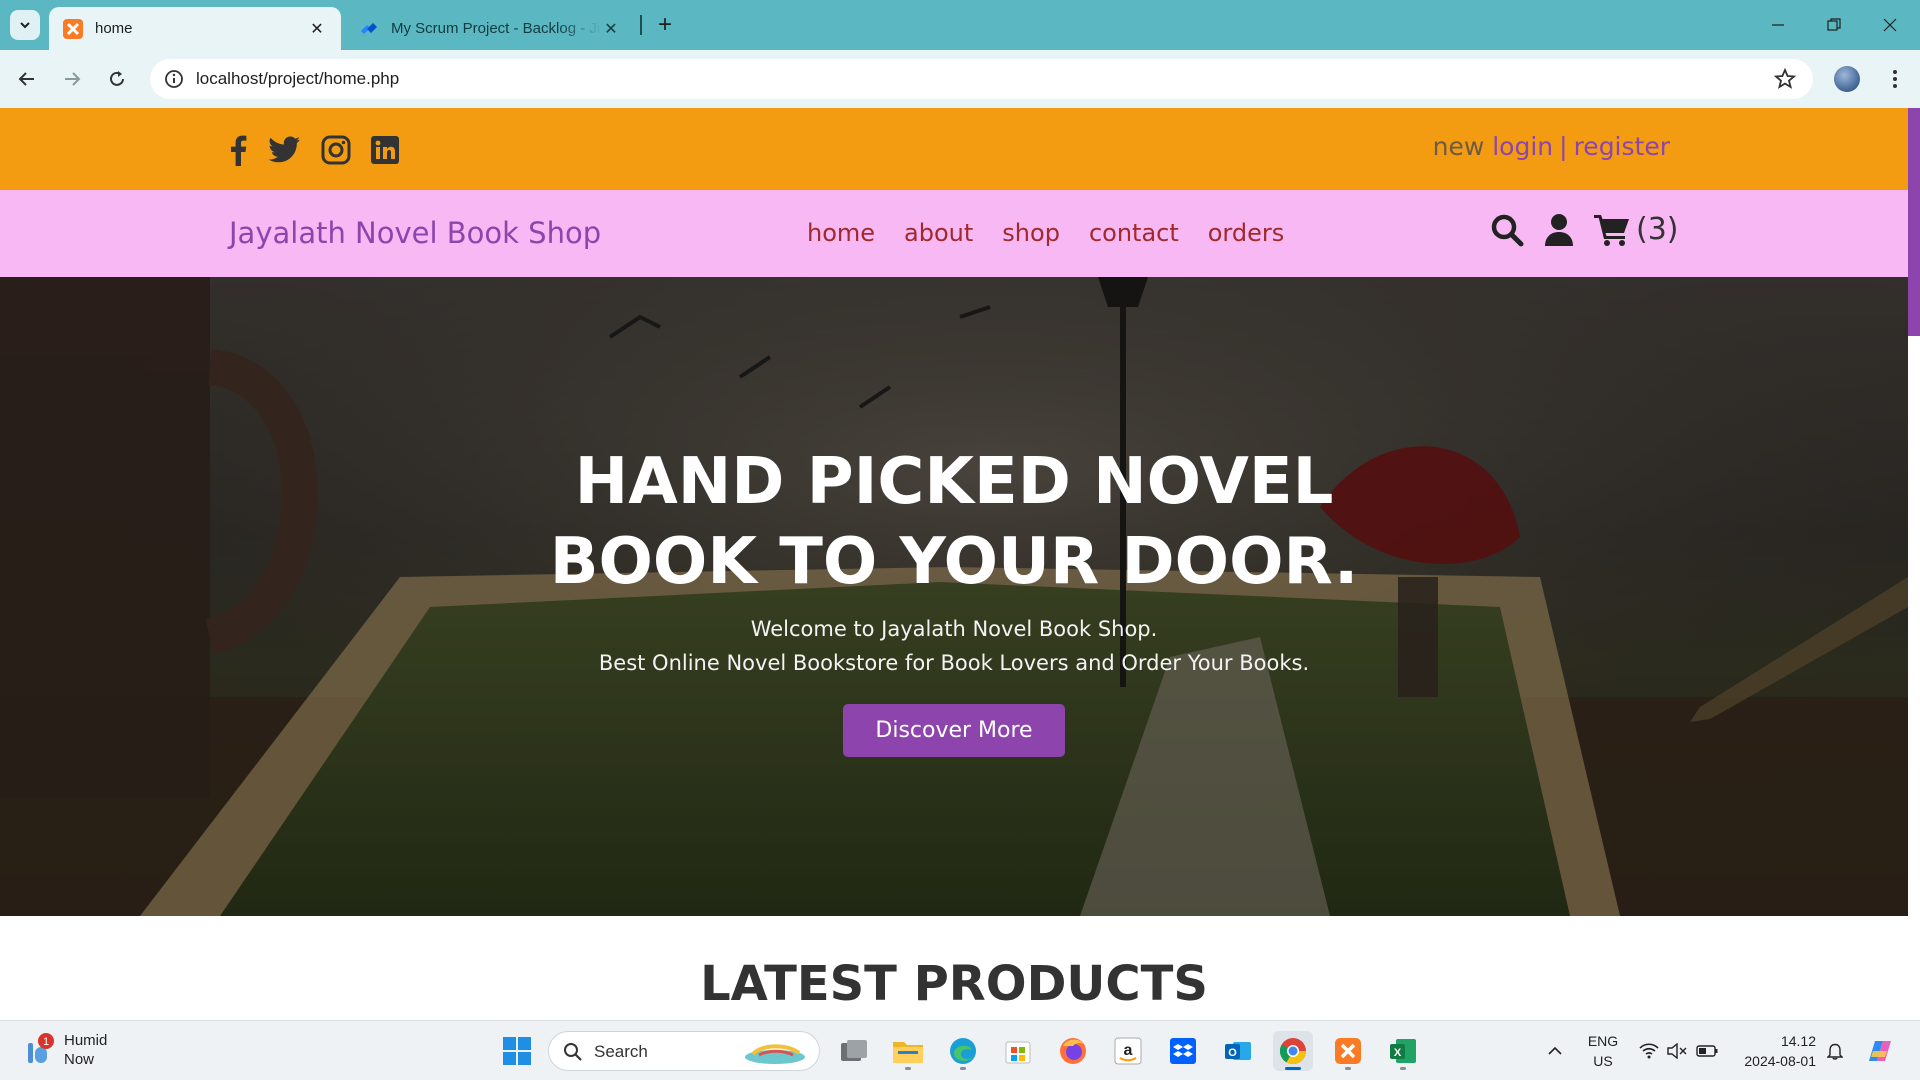  I want to click on windows-logo-icon, so click(517, 1051).